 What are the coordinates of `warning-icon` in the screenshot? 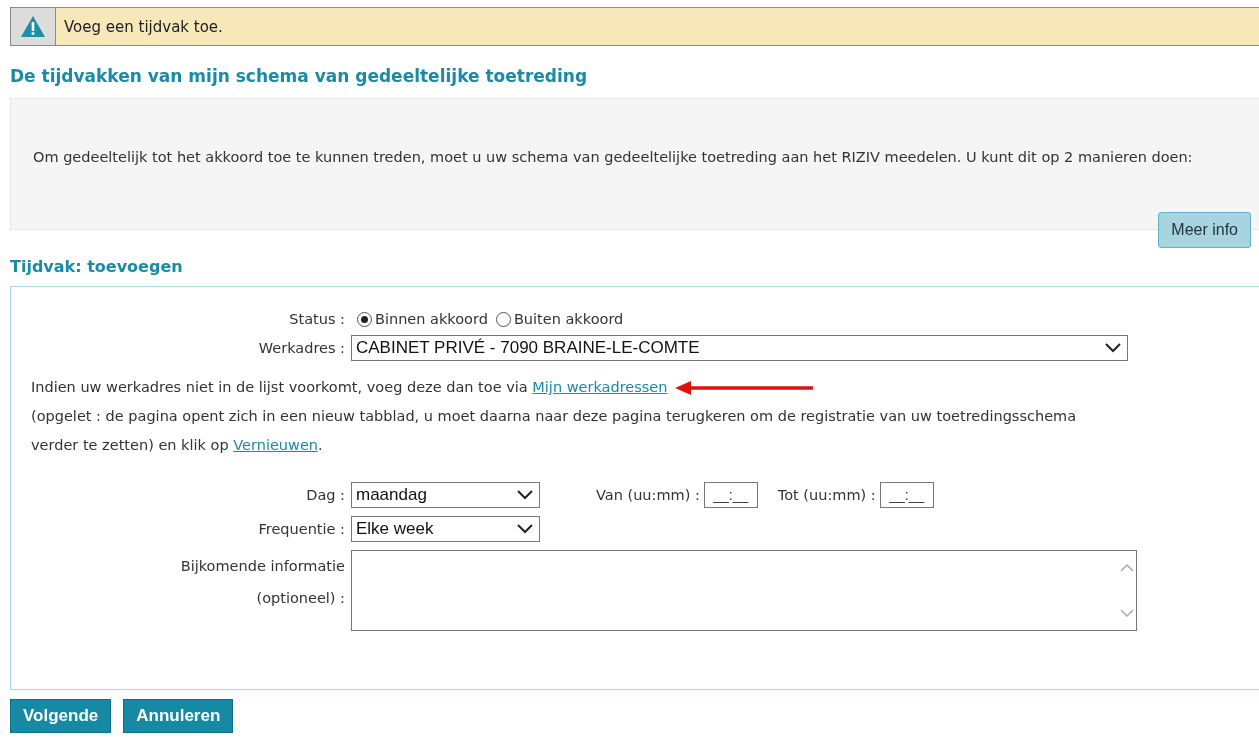 It's located at (33, 26).